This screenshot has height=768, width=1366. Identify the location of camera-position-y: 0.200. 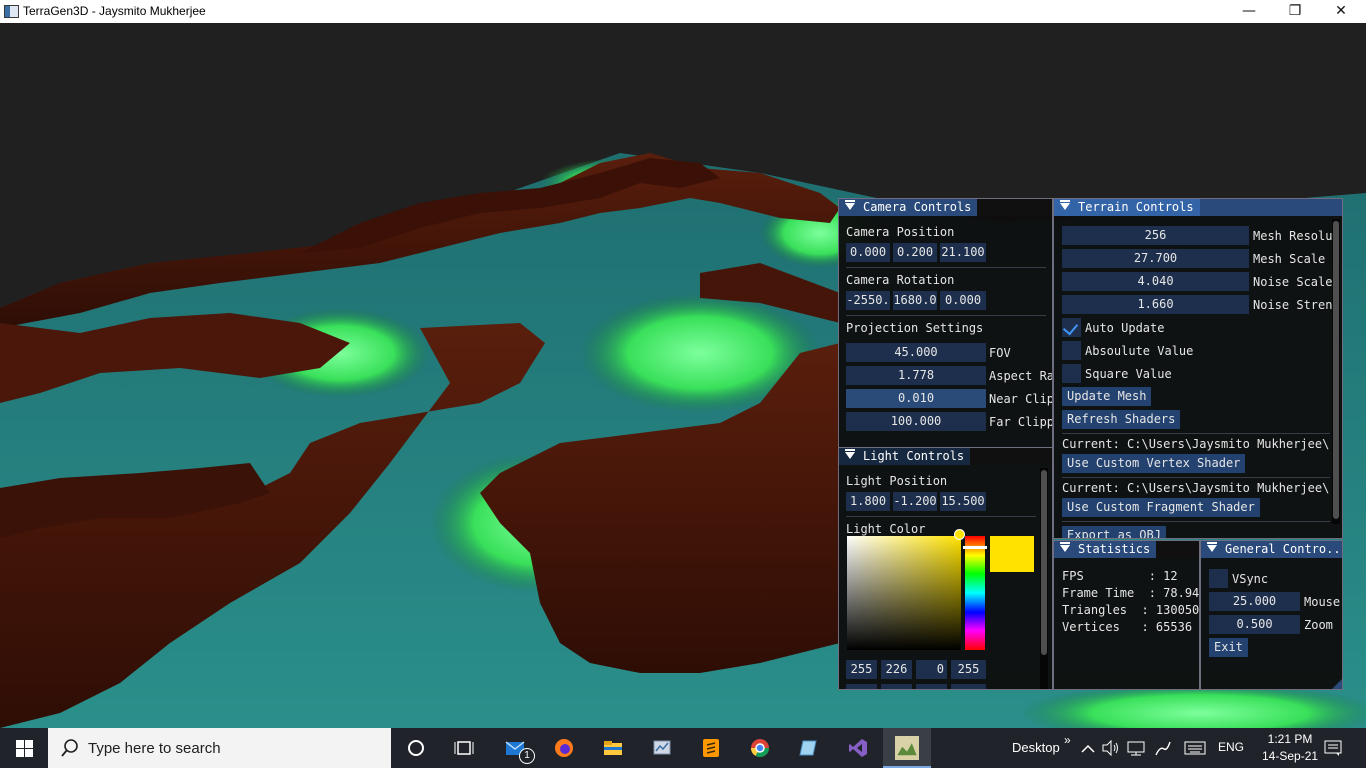
(915, 252).